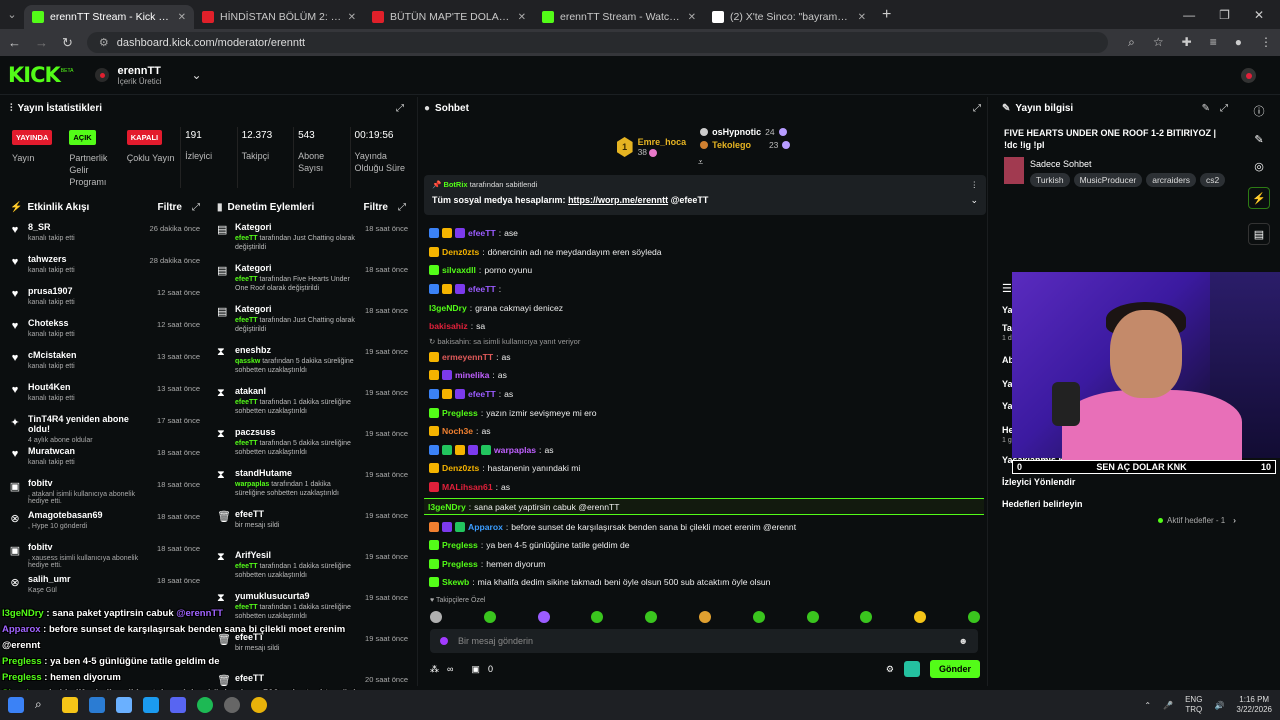  I want to click on channel-switcher: erennTT İçerik Üretici ⌄, so click(148, 75).